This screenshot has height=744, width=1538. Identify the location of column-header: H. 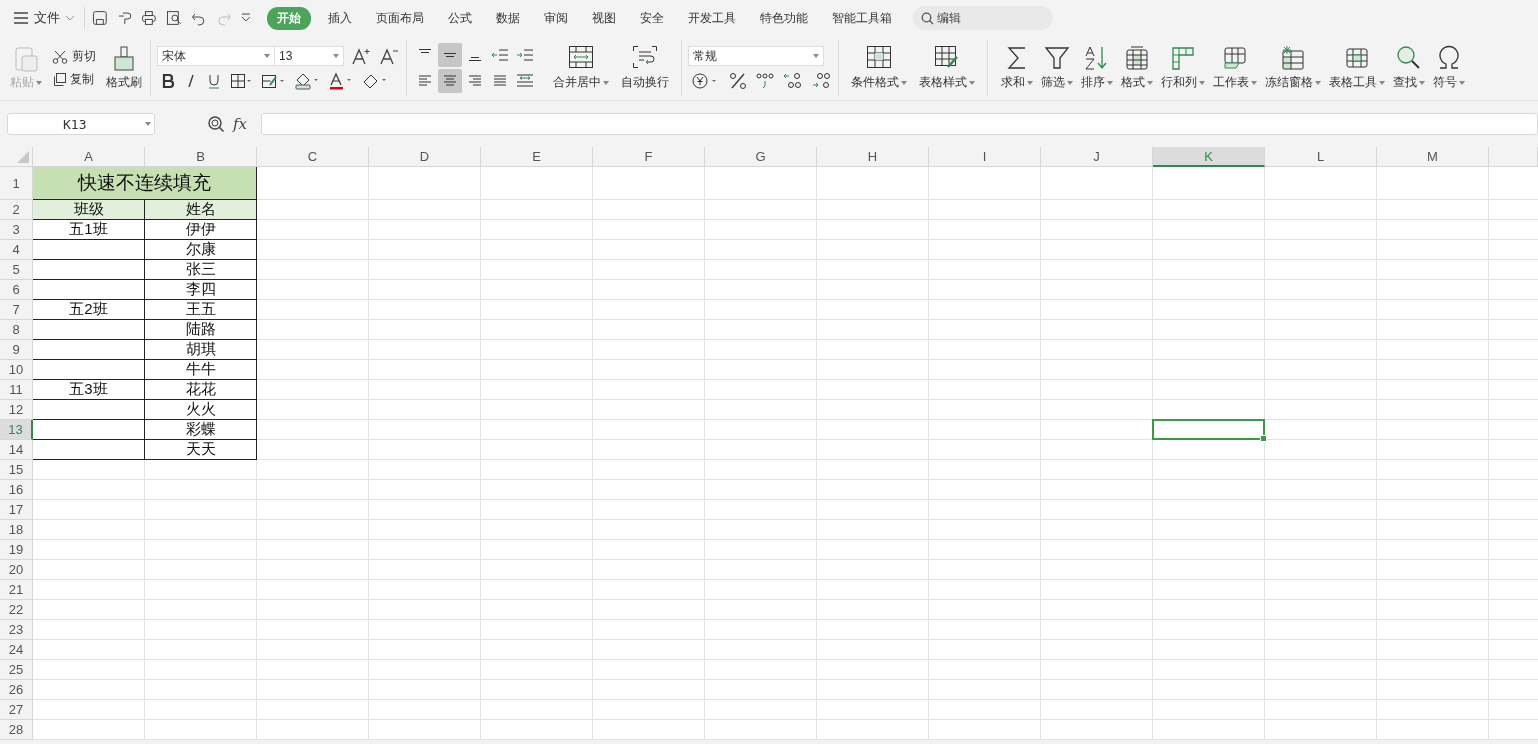
(873, 157).